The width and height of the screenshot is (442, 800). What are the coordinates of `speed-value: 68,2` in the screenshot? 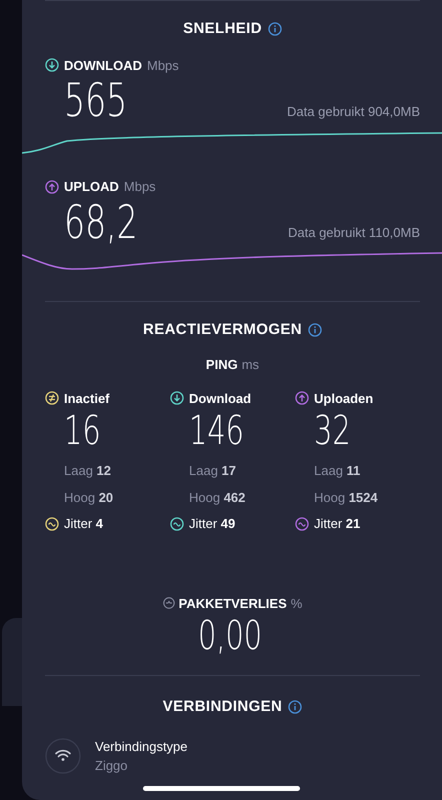 It's located at (101, 221).